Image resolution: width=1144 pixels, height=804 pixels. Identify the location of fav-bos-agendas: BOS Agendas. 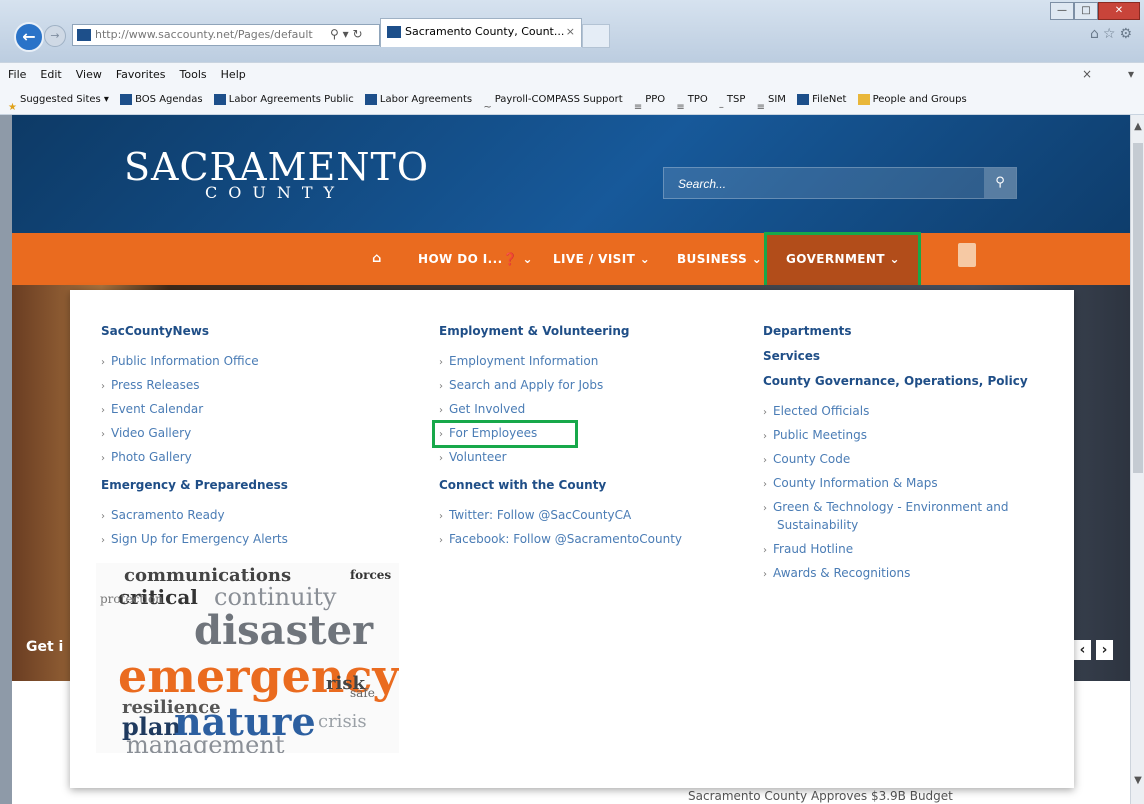
(161, 100).